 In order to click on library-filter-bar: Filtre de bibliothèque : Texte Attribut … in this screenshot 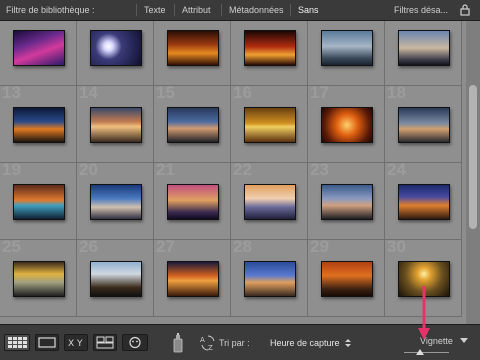, I will do `click(240, 10)`.